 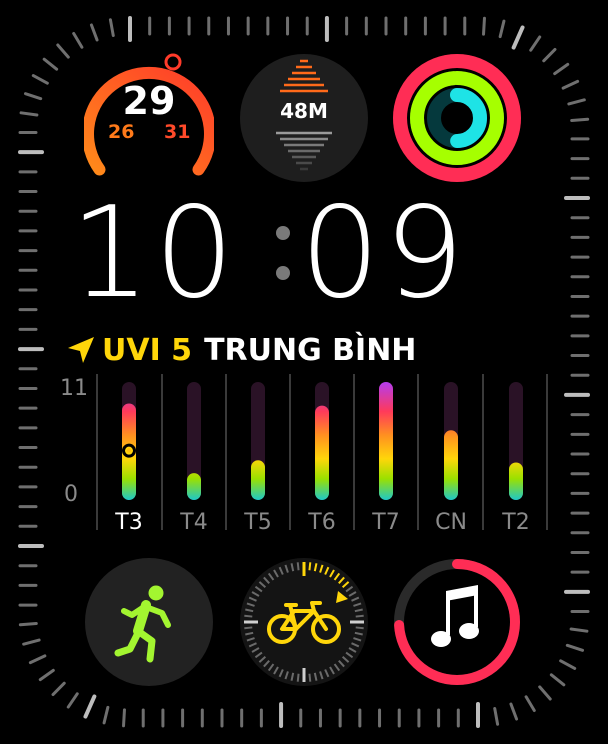 I want to click on uv-bar-t4, so click(x=194, y=486).